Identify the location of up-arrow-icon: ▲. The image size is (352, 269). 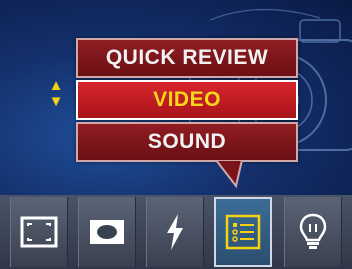
(56, 86).